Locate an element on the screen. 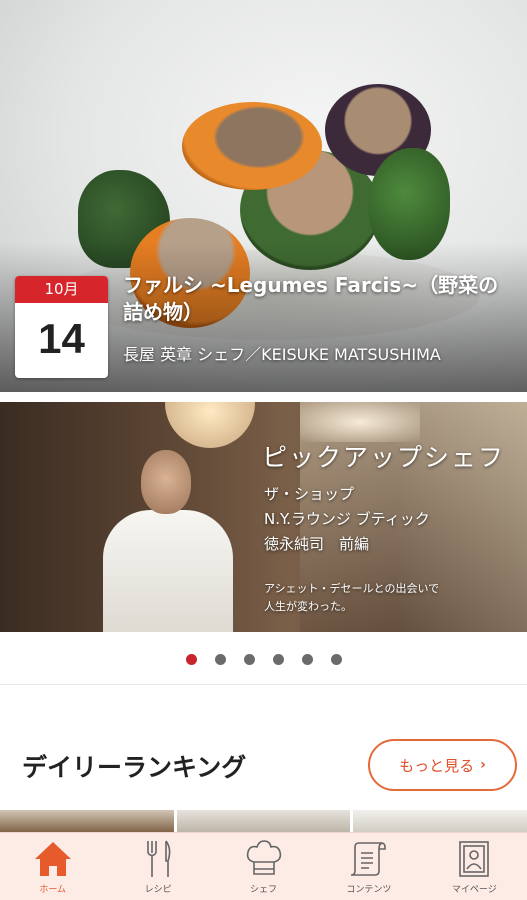 This screenshot has width=527, height=900. date-day: 14 is located at coordinates (61, 338).